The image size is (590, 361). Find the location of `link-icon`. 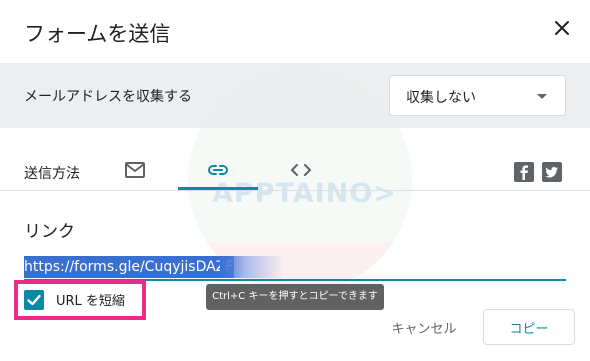

link-icon is located at coordinates (218, 170).